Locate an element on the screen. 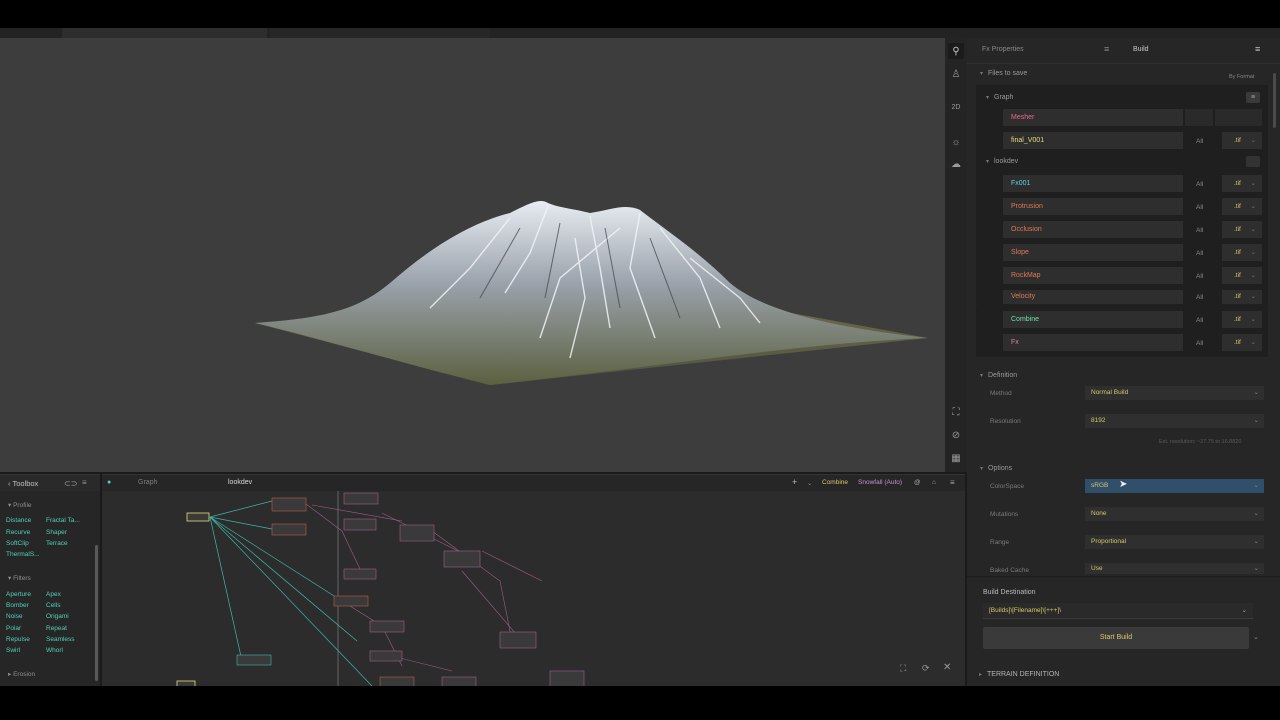  start-build-button: Start Build is located at coordinates (1116, 638).